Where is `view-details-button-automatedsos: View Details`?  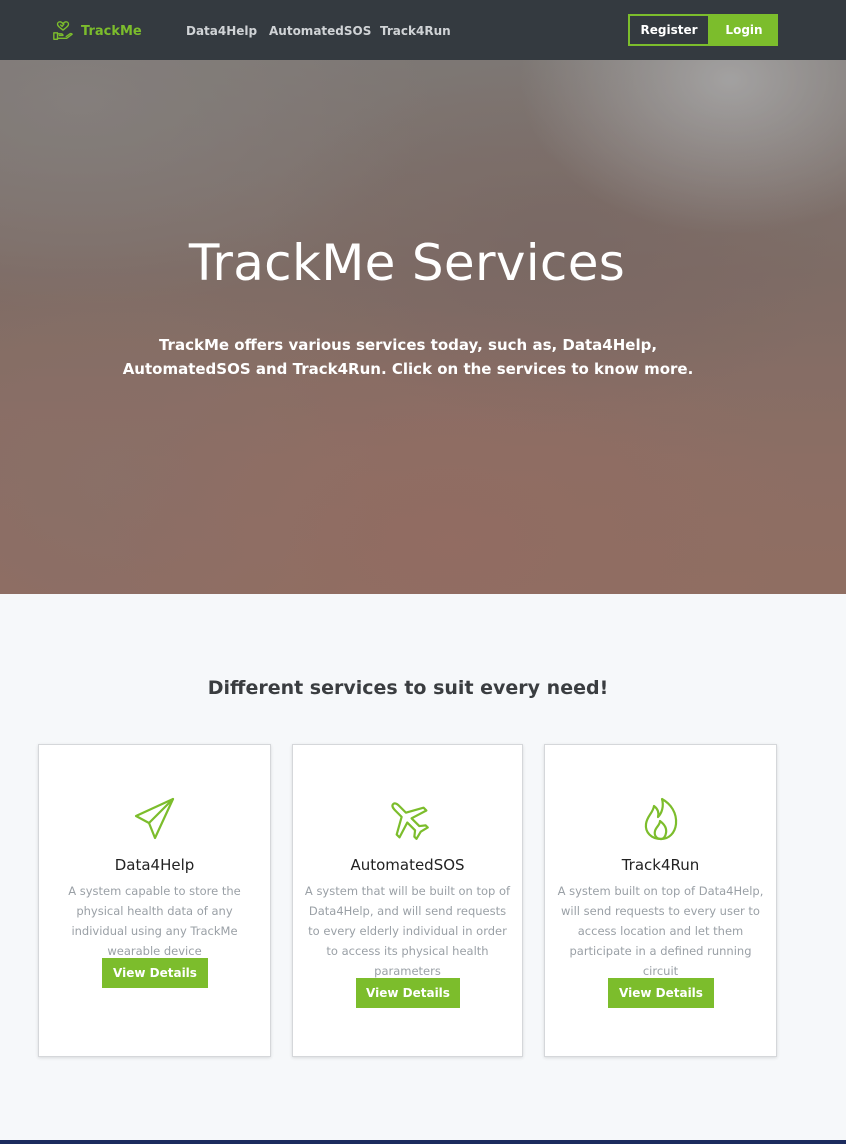
view-details-button-automatedsos: View Details is located at coordinates (408, 993).